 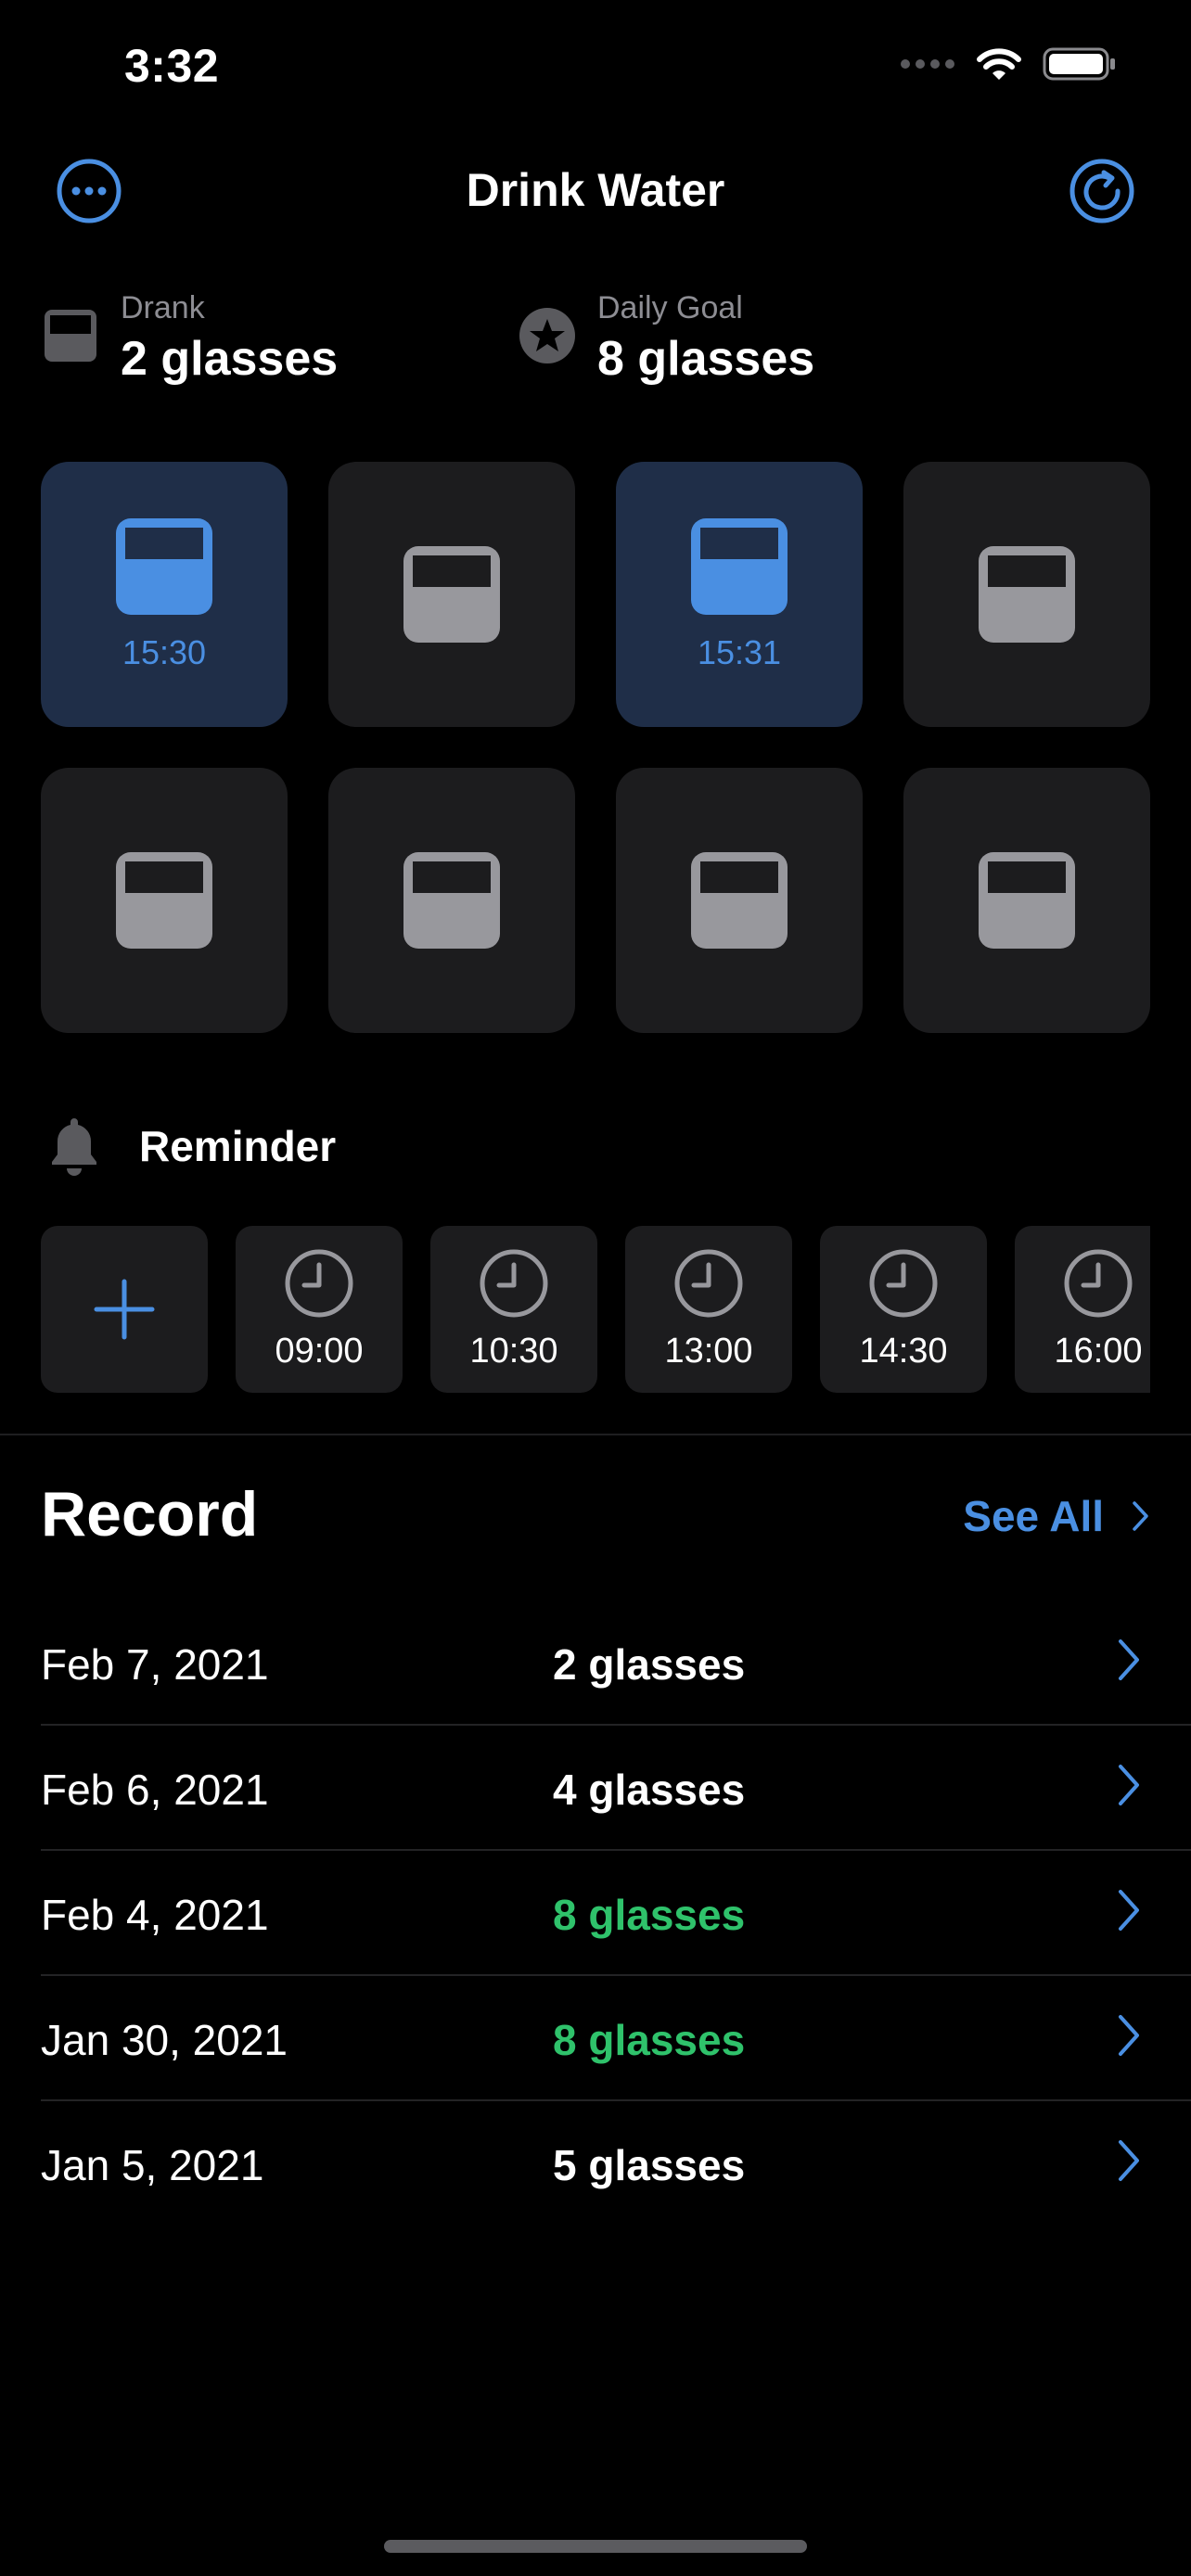 I want to click on record-date: Feb 7, 2021, so click(x=155, y=1665).